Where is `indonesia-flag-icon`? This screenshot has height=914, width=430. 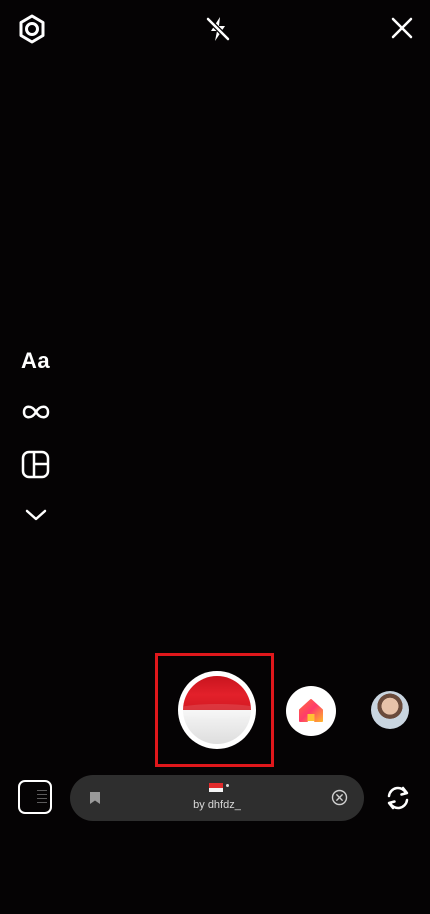 indonesia-flag-icon is located at coordinates (217, 710).